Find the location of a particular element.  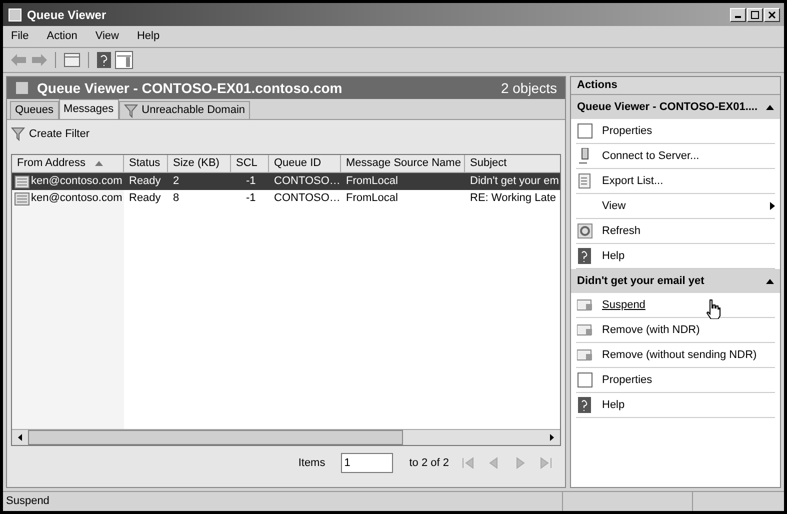

tab: Messages is located at coordinates (88, 109).